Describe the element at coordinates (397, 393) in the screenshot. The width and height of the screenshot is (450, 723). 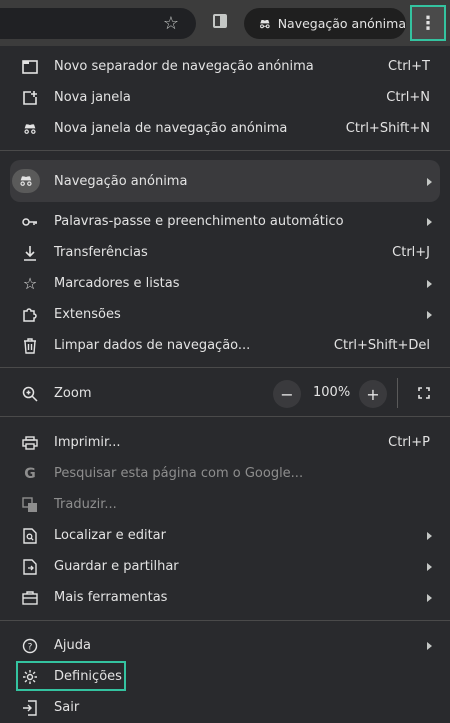
I see `zoom-divider` at that location.